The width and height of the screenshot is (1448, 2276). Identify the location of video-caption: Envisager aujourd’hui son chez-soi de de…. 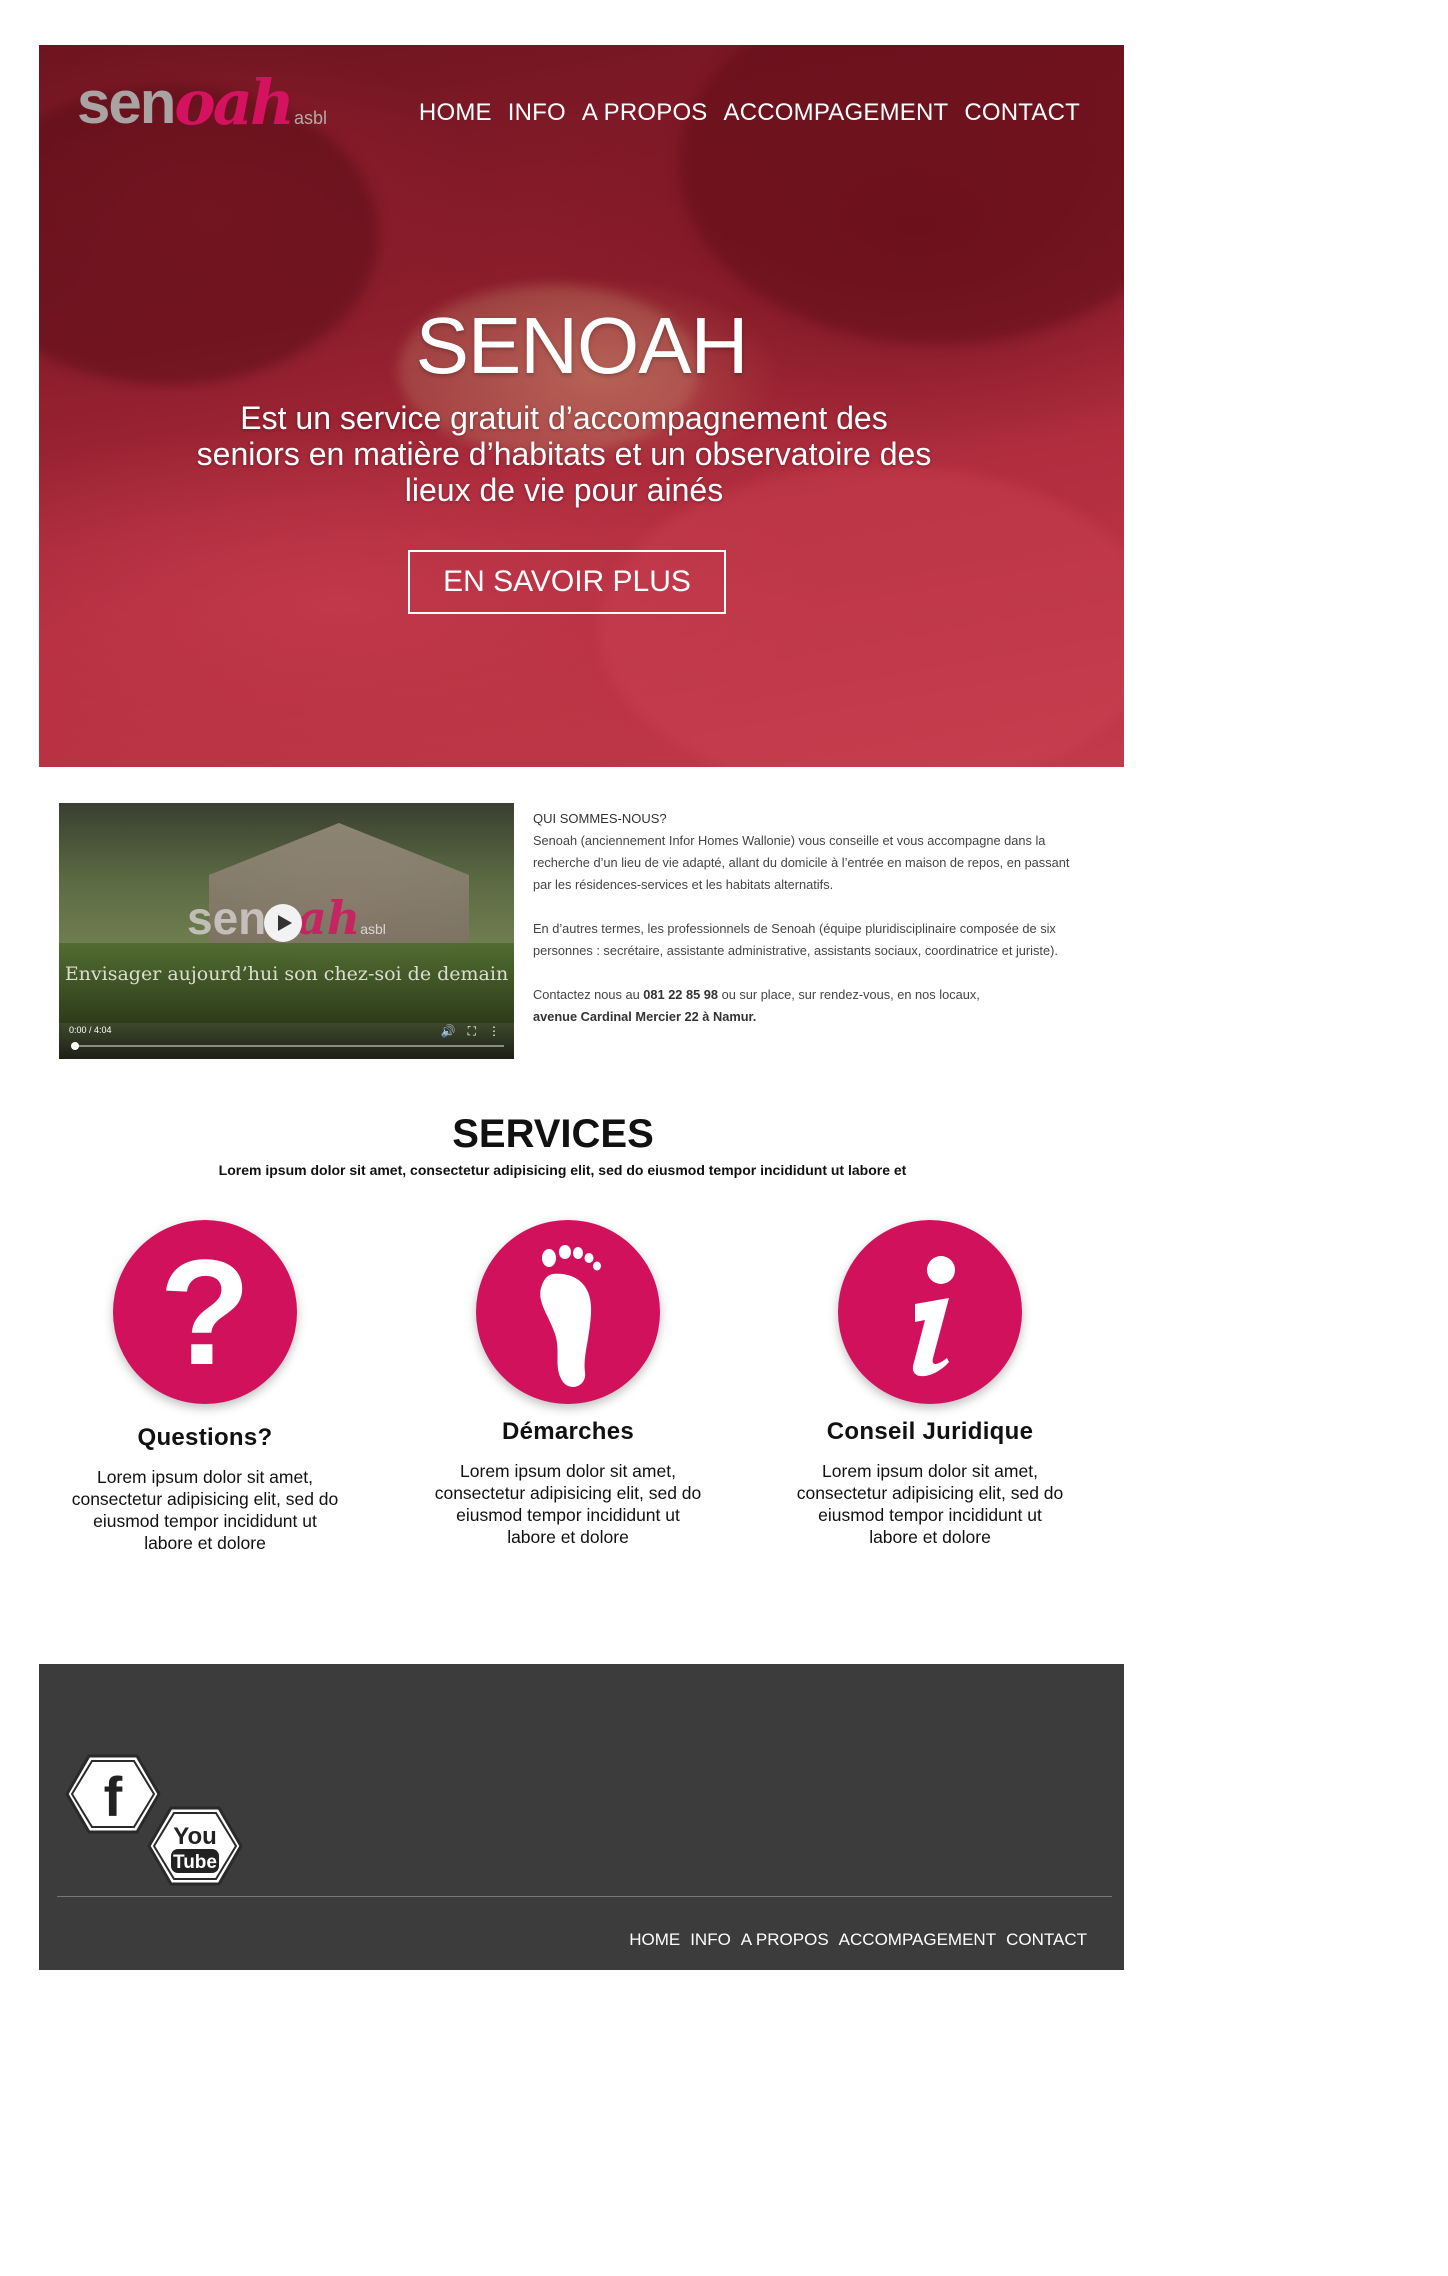
(286, 974).